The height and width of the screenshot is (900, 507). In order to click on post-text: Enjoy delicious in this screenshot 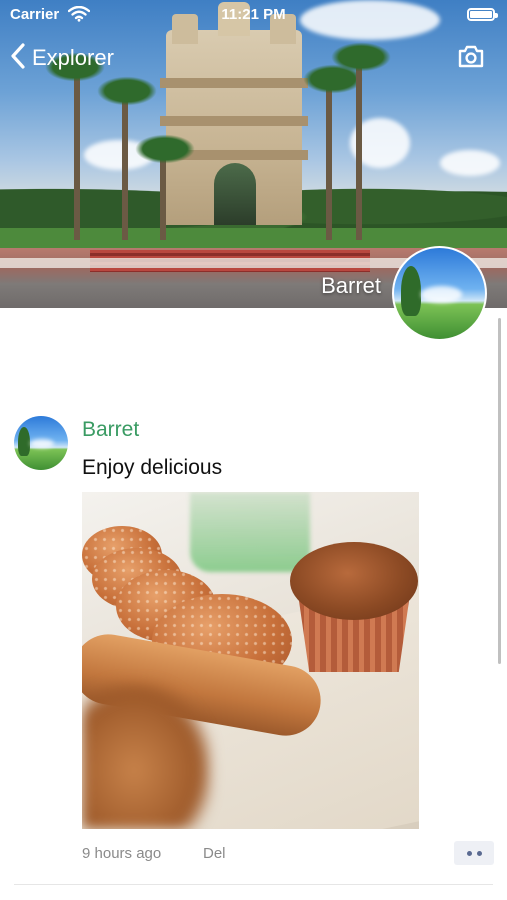, I will do `click(152, 467)`.